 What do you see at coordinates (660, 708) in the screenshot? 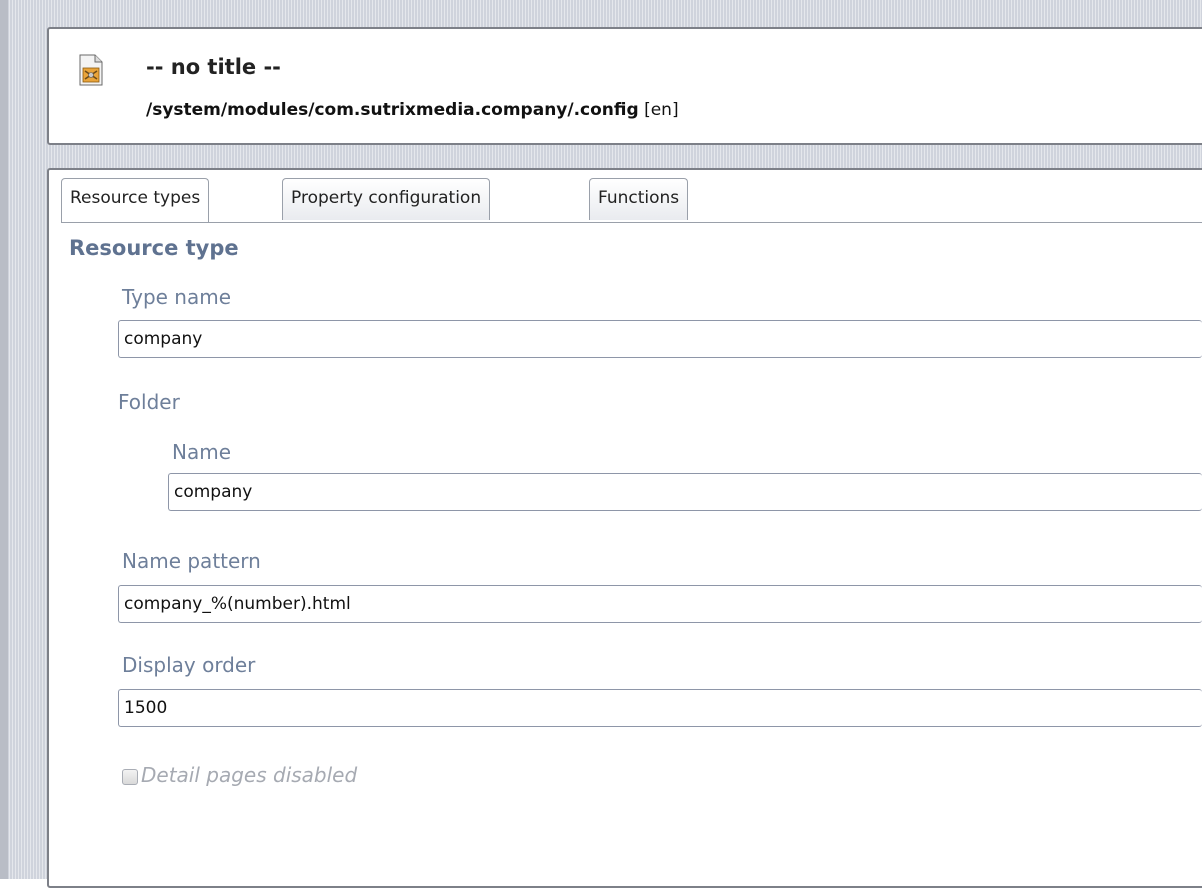
I see `display-order-input: 1500` at bounding box center [660, 708].